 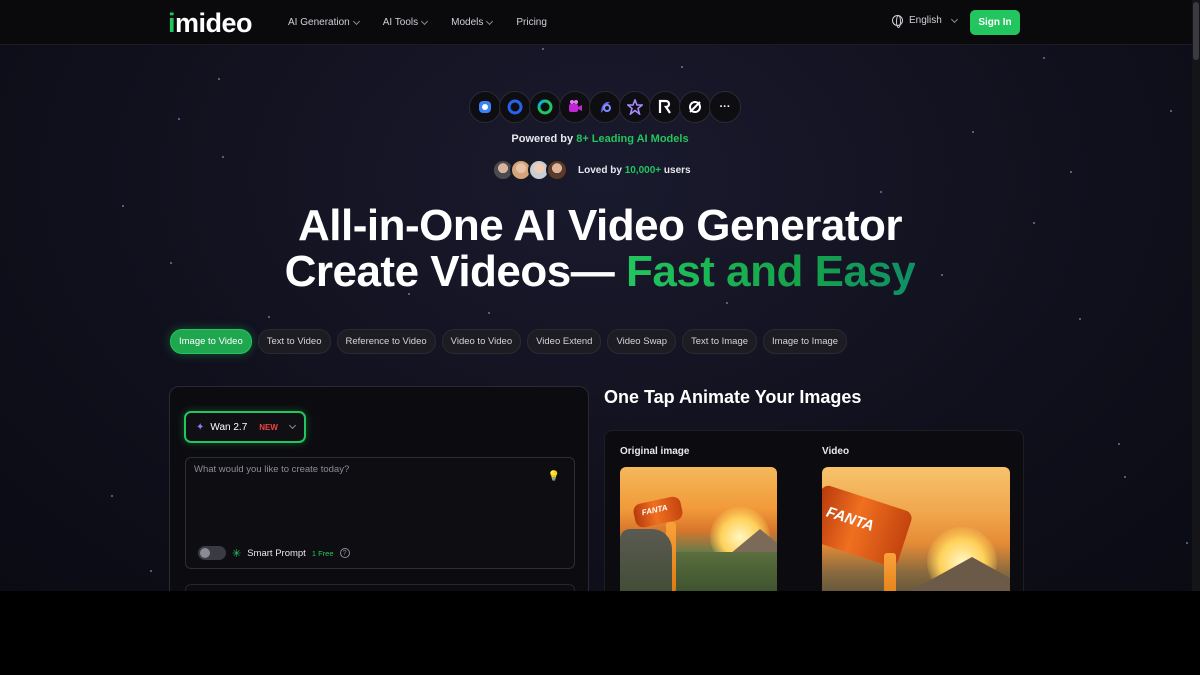 I want to click on mountain, so click(x=946, y=574).